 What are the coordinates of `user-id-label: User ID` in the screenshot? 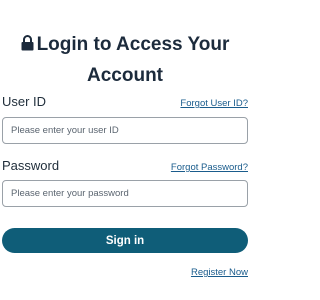 It's located at (24, 101).